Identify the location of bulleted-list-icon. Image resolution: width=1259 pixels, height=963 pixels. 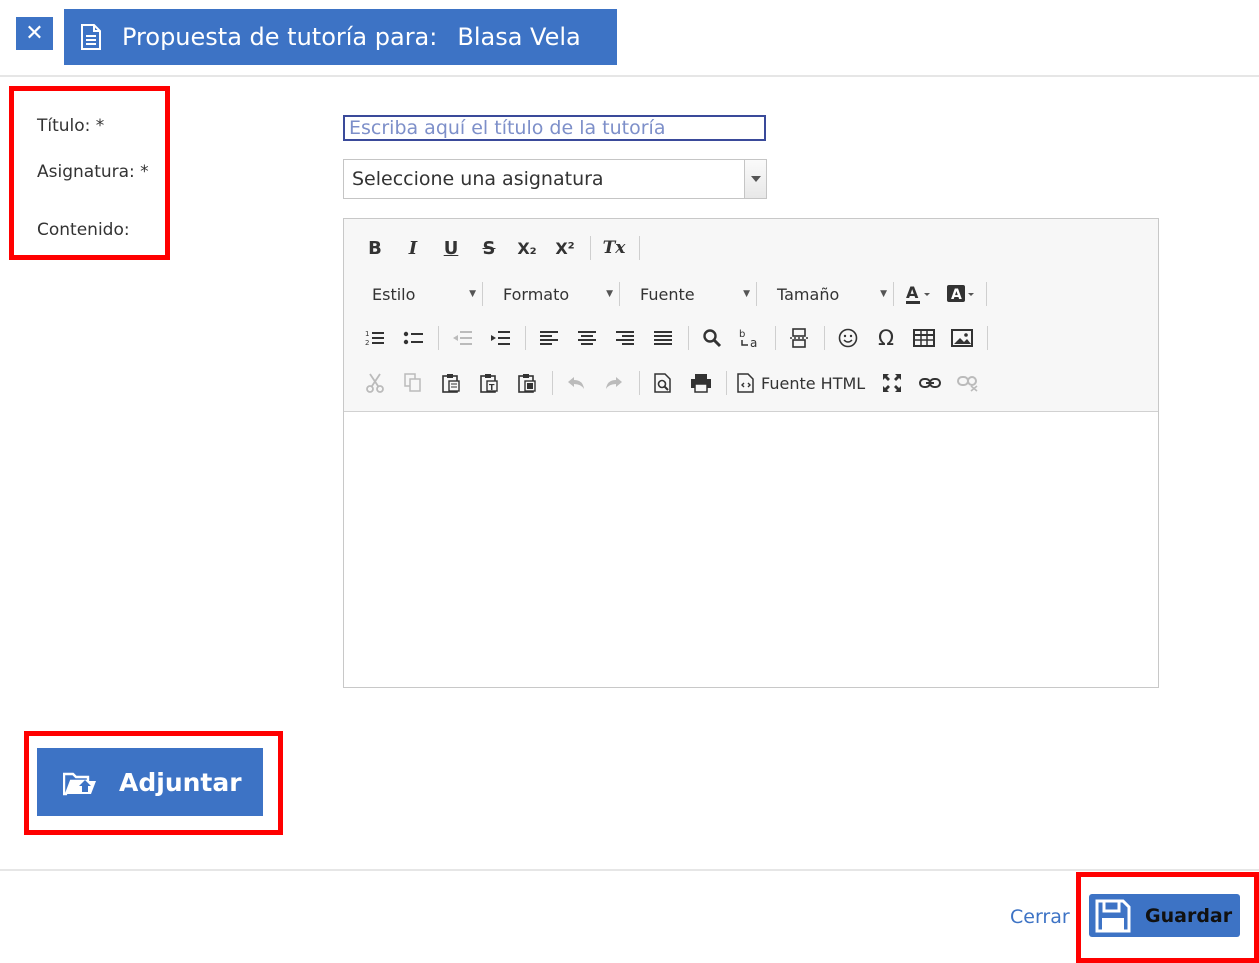
(413, 338).